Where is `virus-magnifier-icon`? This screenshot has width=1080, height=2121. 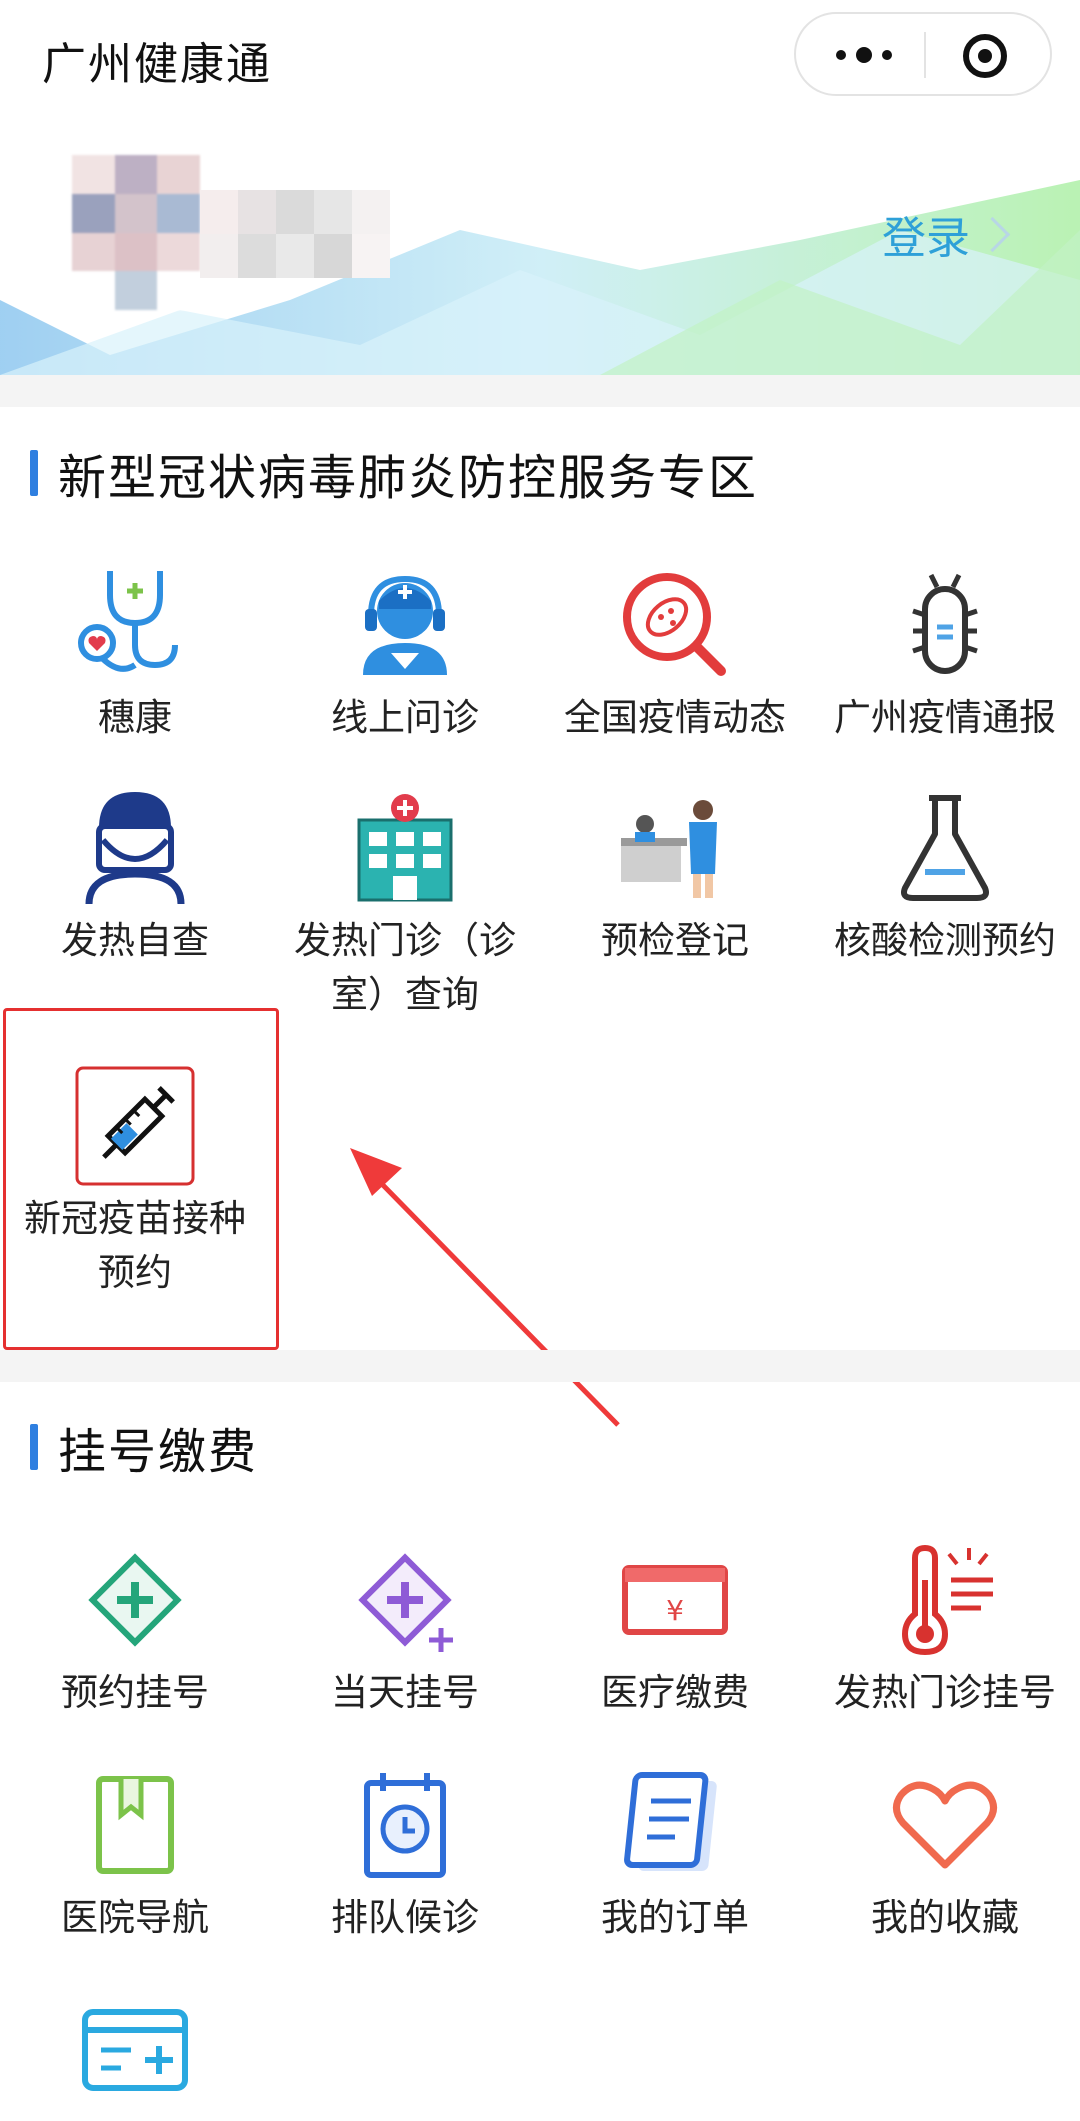 virus-magnifier-icon is located at coordinates (675, 625).